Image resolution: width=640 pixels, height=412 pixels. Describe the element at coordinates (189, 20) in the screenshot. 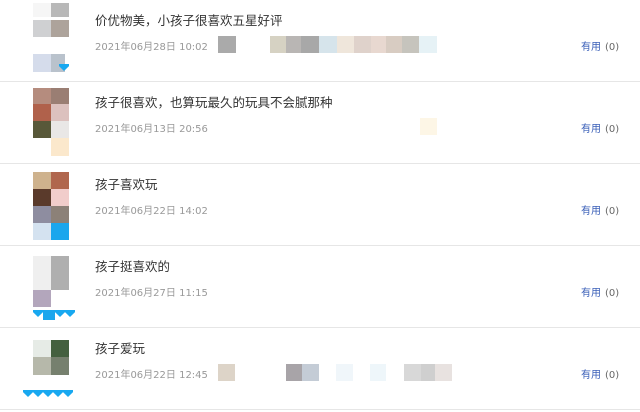

I see `review-content: 价优物美，小孩子很喜欢五星好评` at that location.